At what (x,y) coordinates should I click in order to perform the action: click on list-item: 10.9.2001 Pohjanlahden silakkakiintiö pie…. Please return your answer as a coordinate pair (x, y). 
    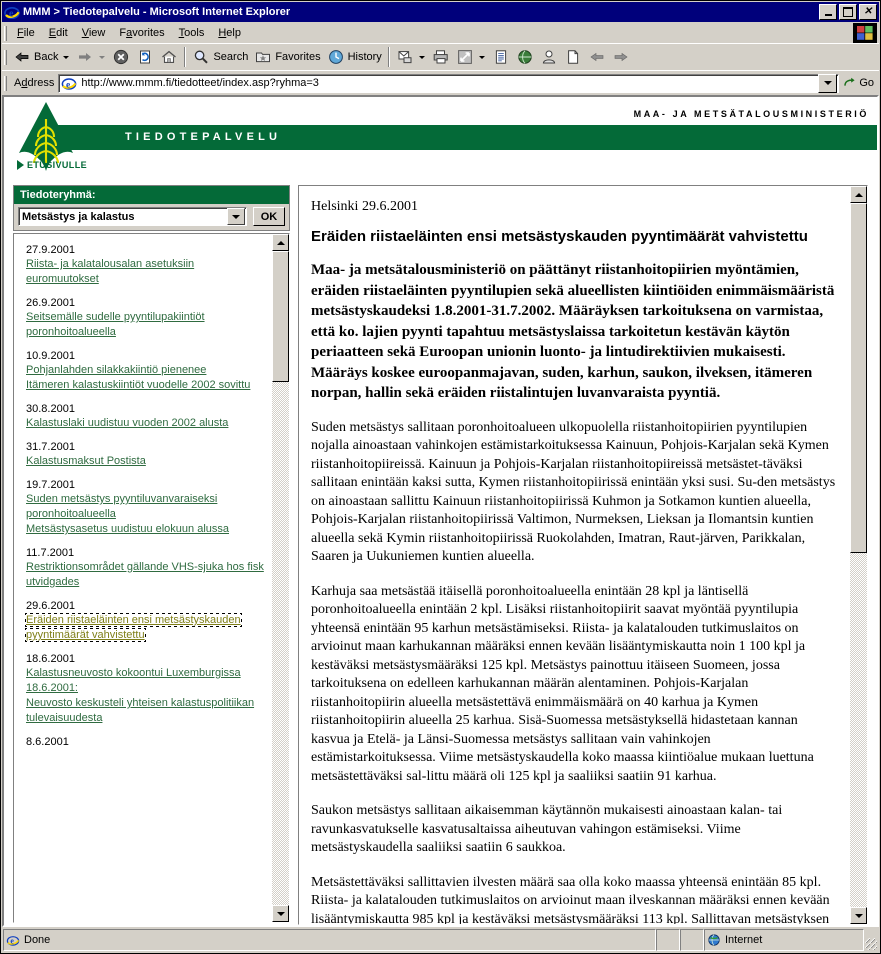
    Looking at the image, I should click on (147, 371).